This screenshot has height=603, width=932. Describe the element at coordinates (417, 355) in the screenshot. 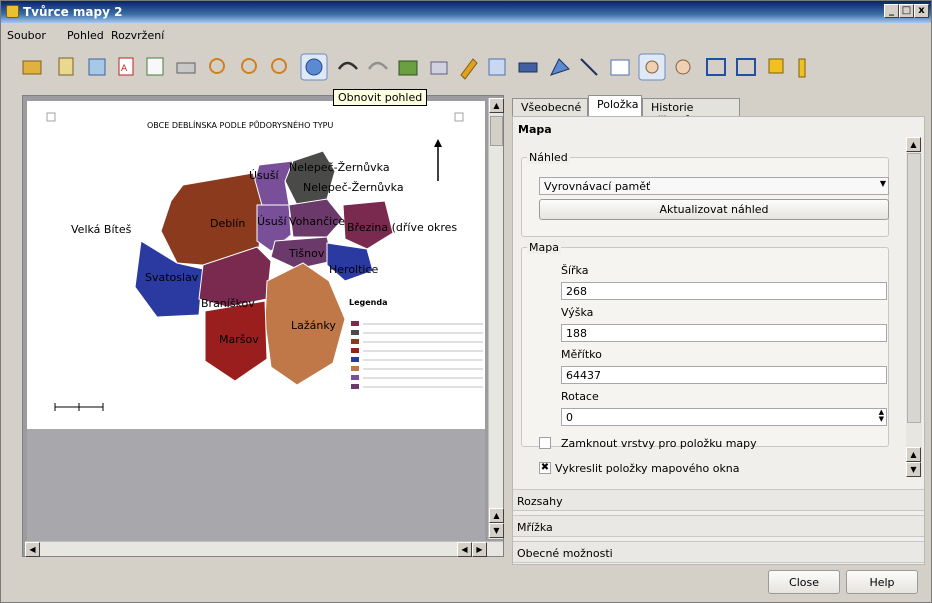

I see `legend-swatches` at that location.